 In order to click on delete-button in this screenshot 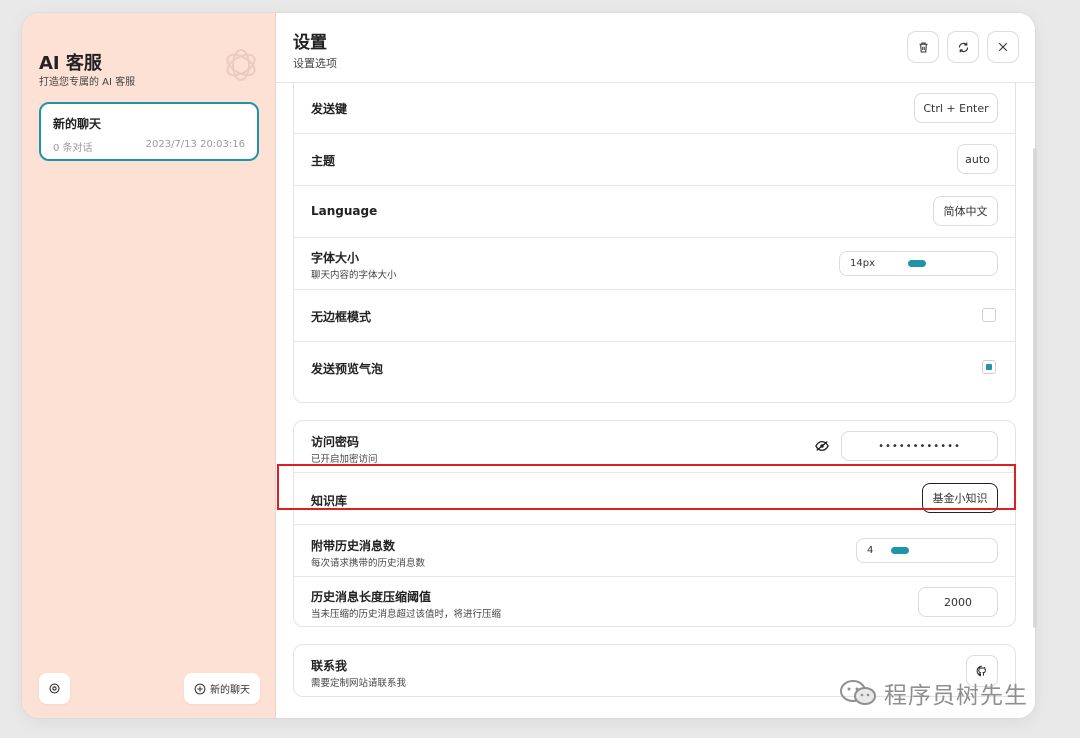, I will do `click(923, 47)`.